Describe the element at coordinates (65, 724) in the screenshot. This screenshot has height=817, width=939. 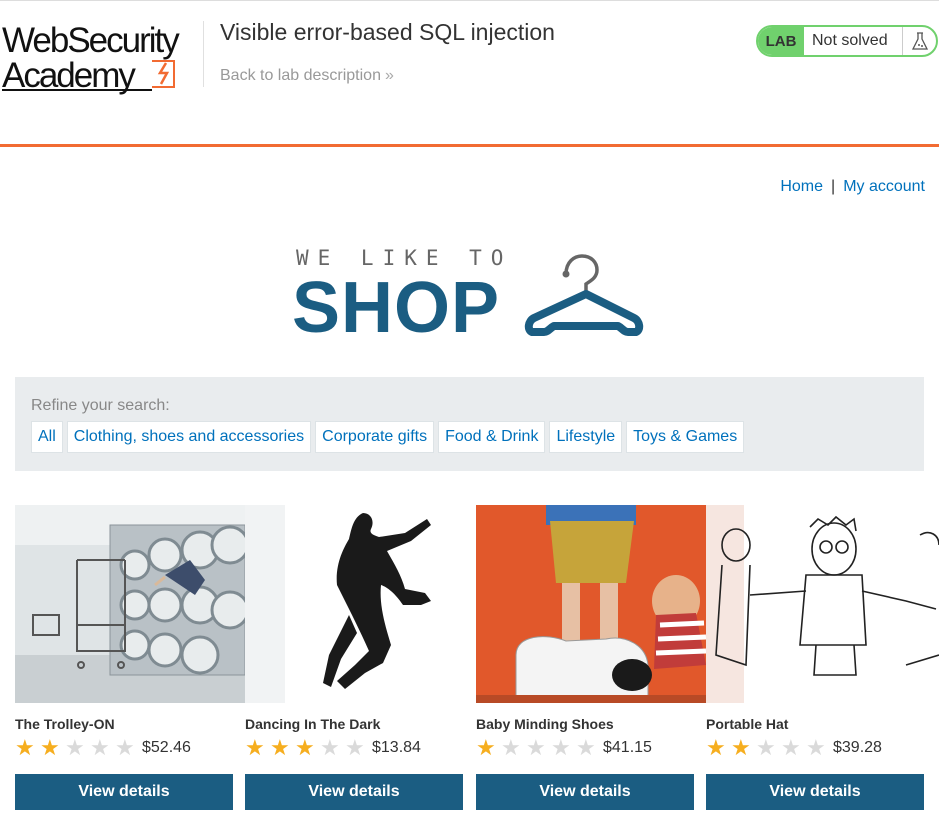
I see `product-name: The Trolley-ON` at that location.